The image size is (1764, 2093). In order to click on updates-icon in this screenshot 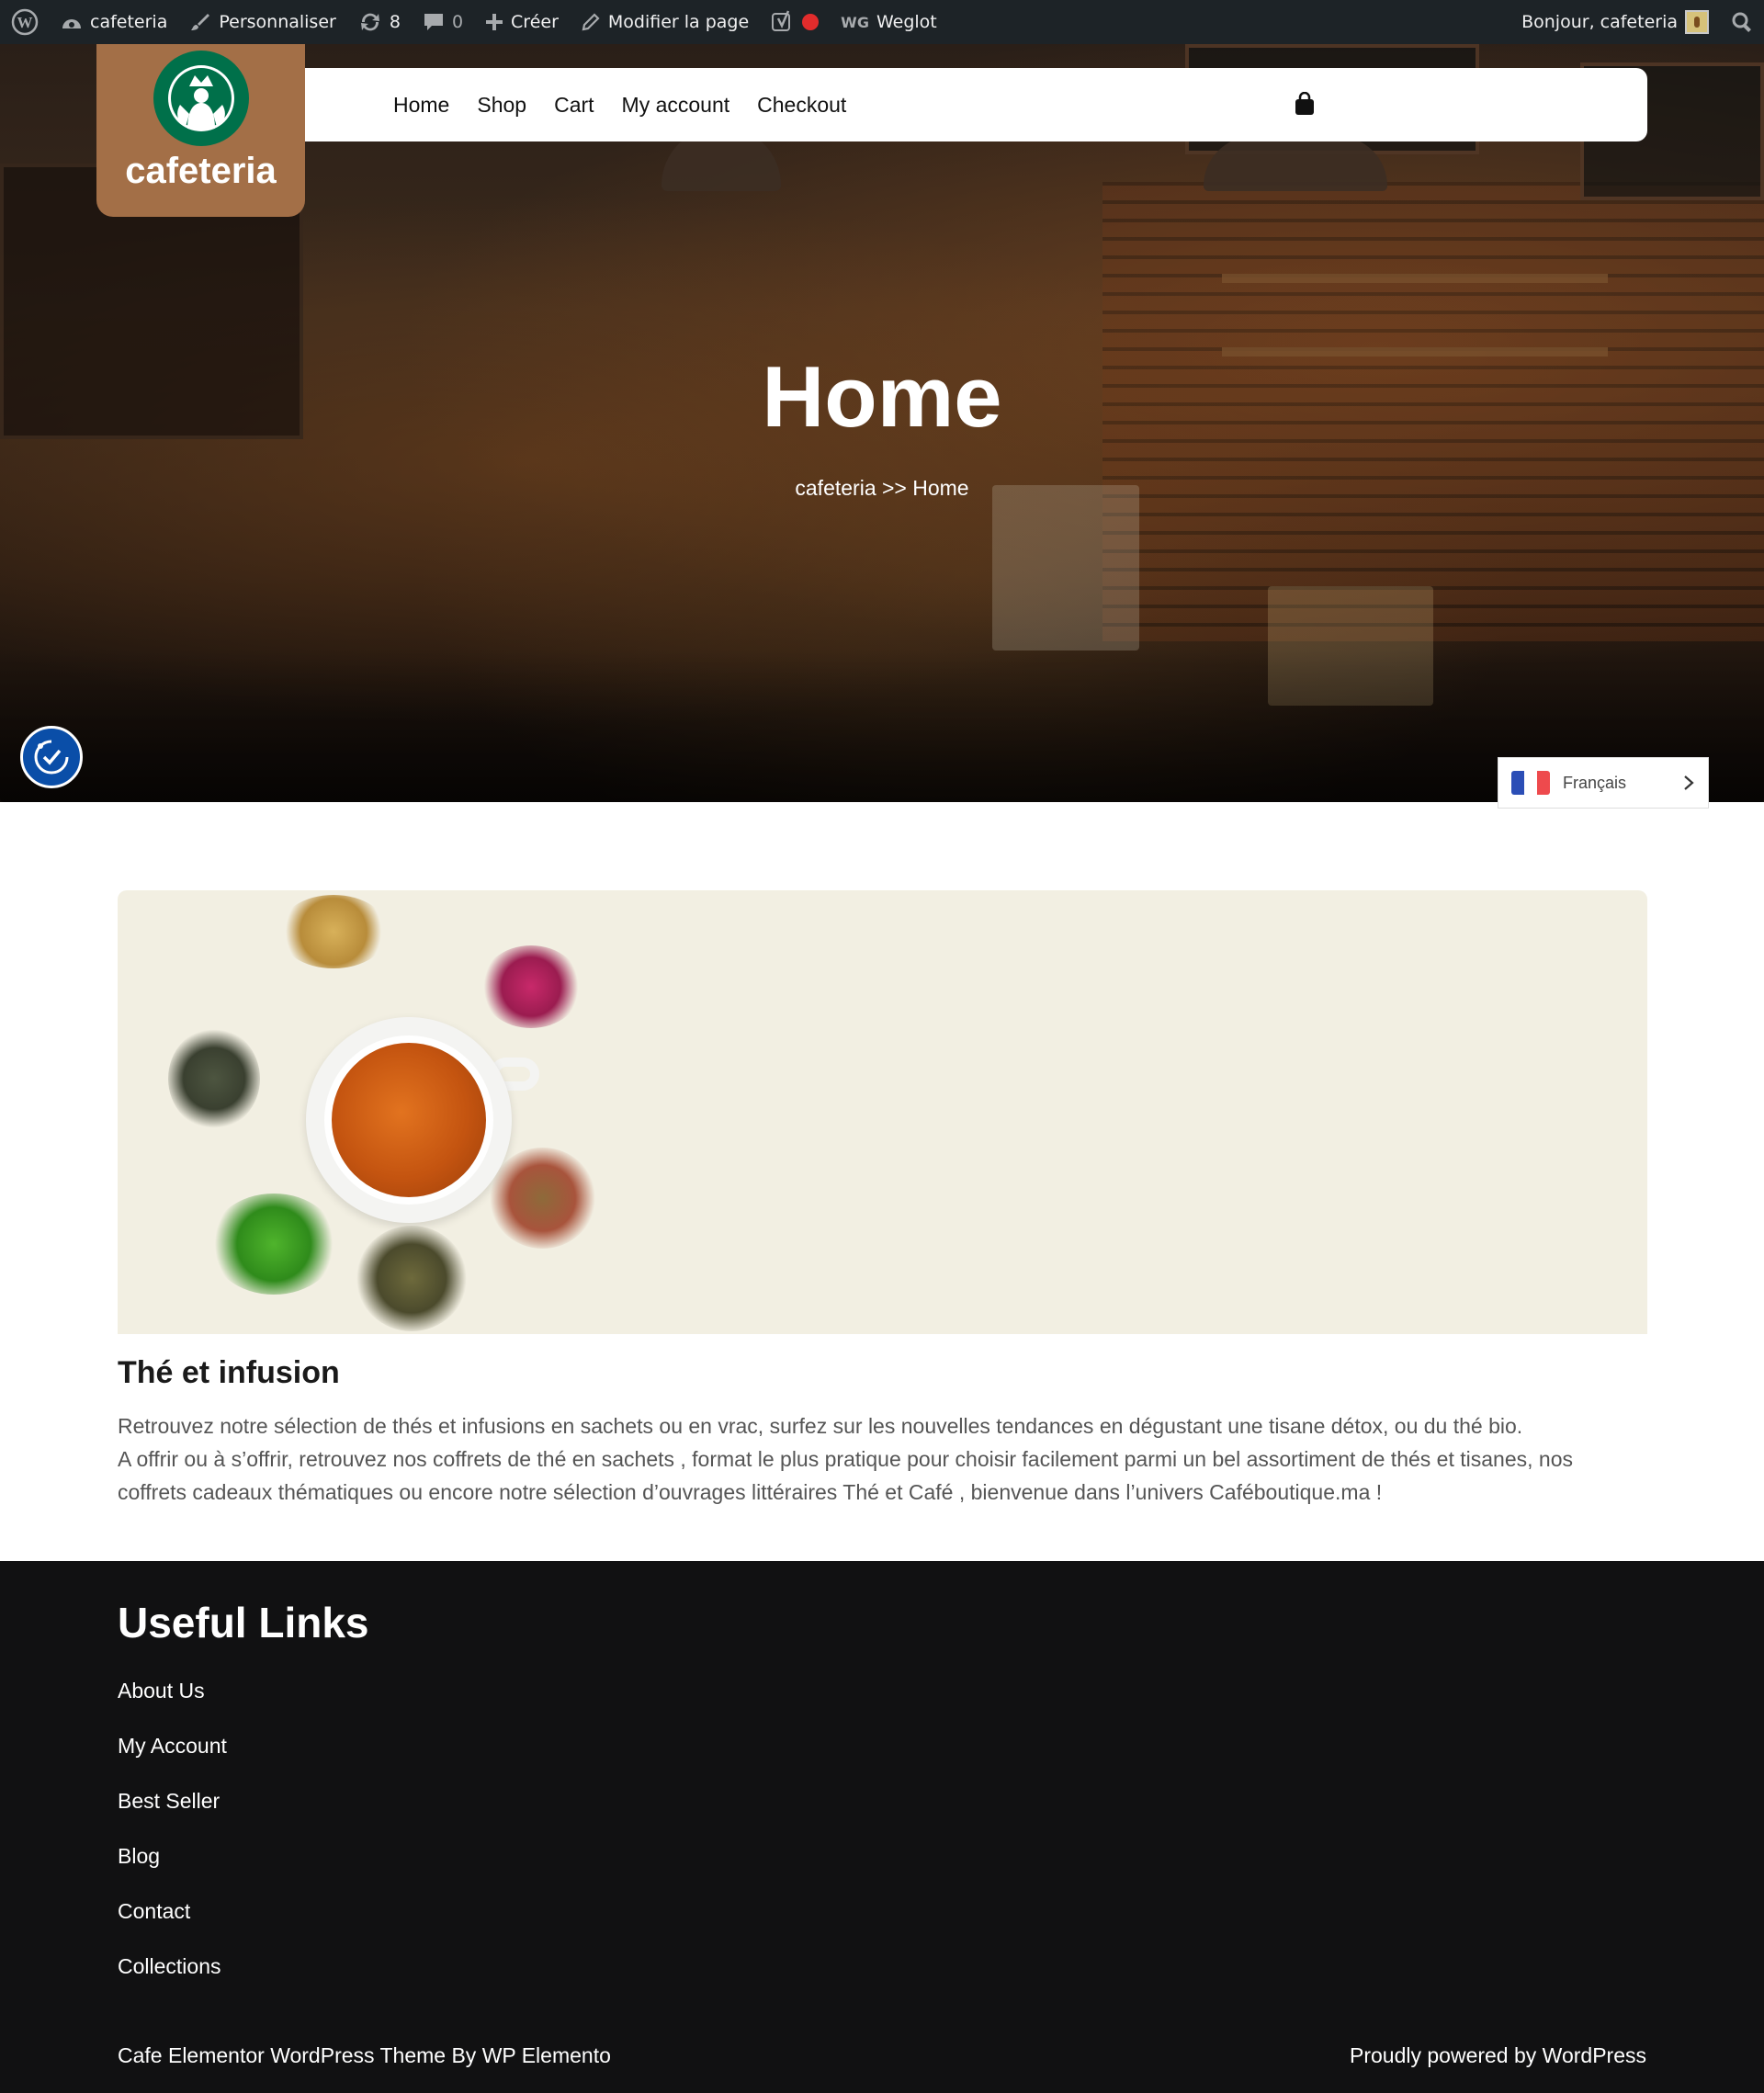, I will do `click(369, 22)`.